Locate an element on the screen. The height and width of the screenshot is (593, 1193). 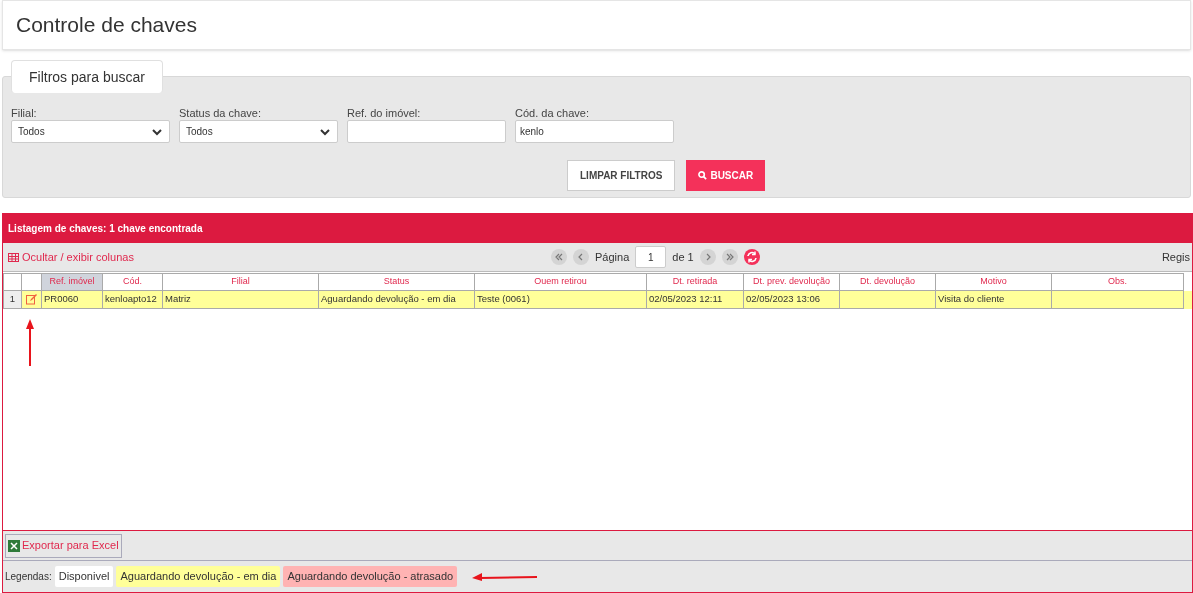
column-header: Ref. imóvel is located at coordinates (72, 282).